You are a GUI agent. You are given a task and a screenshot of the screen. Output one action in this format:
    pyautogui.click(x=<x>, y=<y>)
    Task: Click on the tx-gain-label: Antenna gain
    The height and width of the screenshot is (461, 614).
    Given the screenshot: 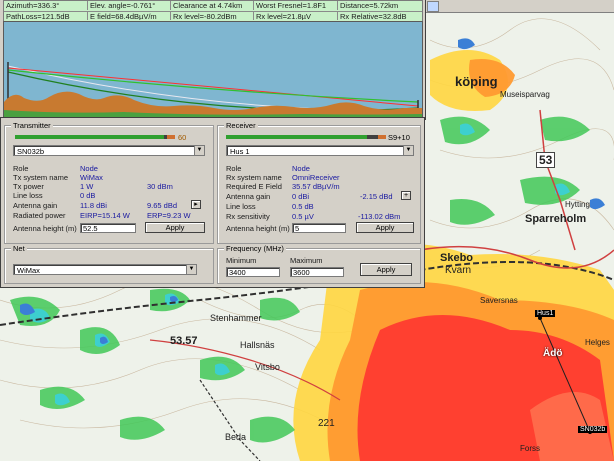 What is the action you would take?
    pyautogui.click(x=35, y=205)
    